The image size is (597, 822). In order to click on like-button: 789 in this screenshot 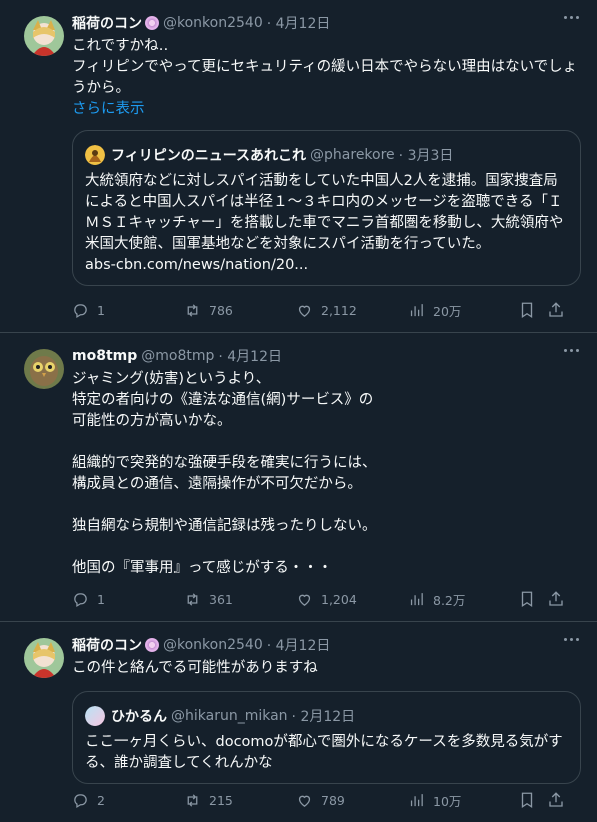, I will do `click(320, 800)`.